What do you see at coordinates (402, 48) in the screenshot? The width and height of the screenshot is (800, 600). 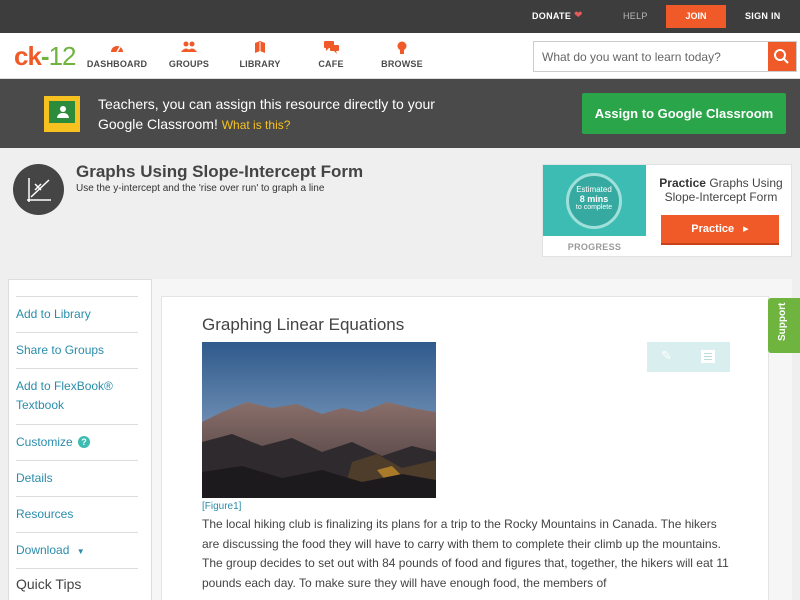 I see `browse-icon` at bounding box center [402, 48].